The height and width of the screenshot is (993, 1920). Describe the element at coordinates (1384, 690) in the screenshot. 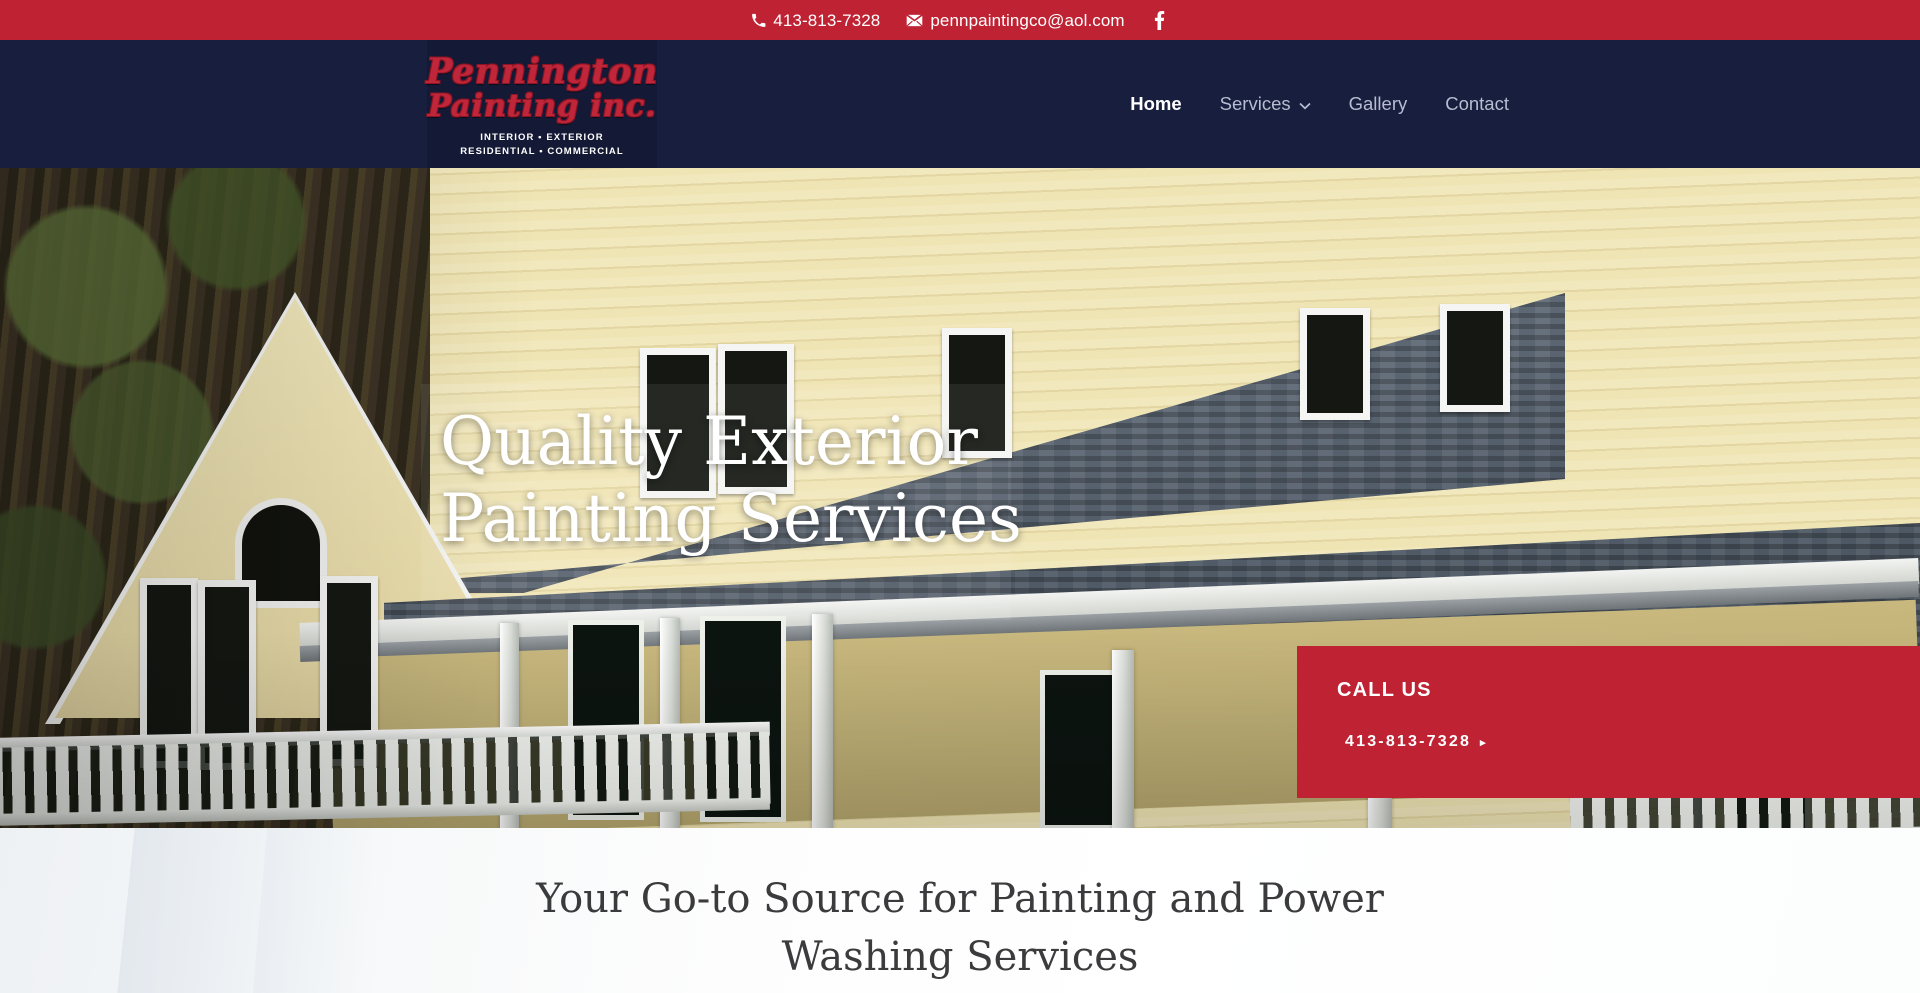

I see `call-us-title: CALL US` at that location.